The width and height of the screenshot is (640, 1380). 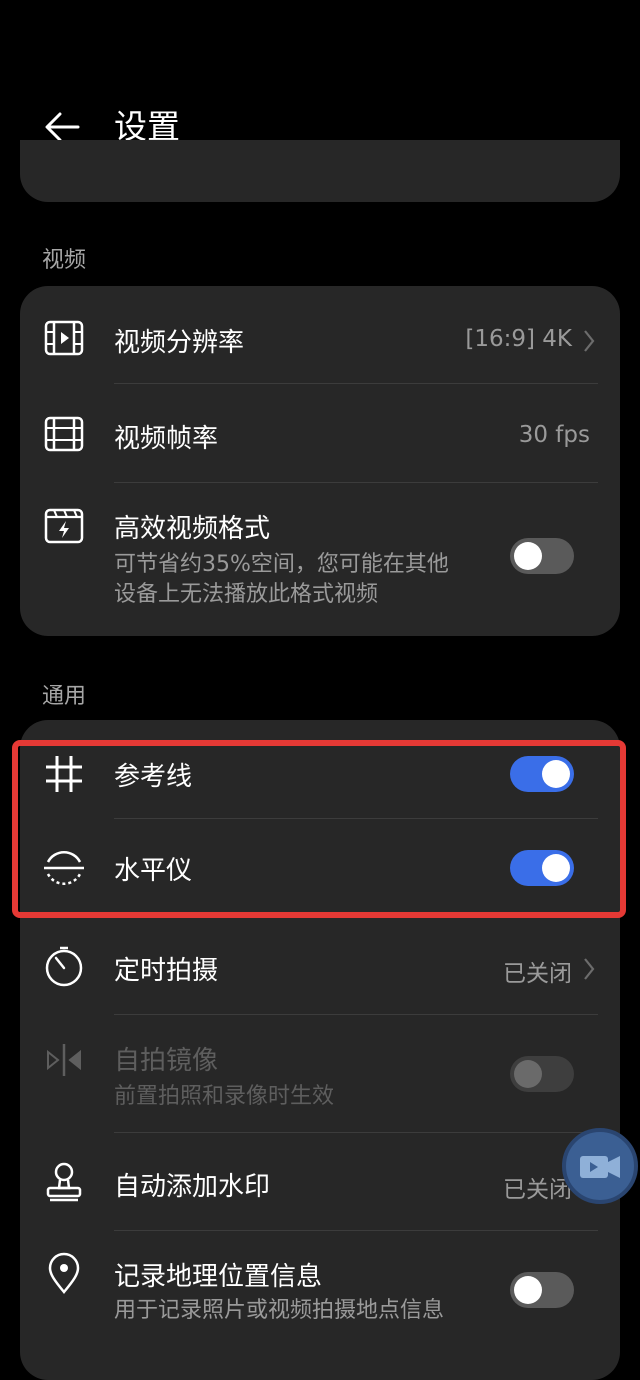 What do you see at coordinates (218, 1277) in the screenshot?
I see `location-label: 记录地理位置信息` at bounding box center [218, 1277].